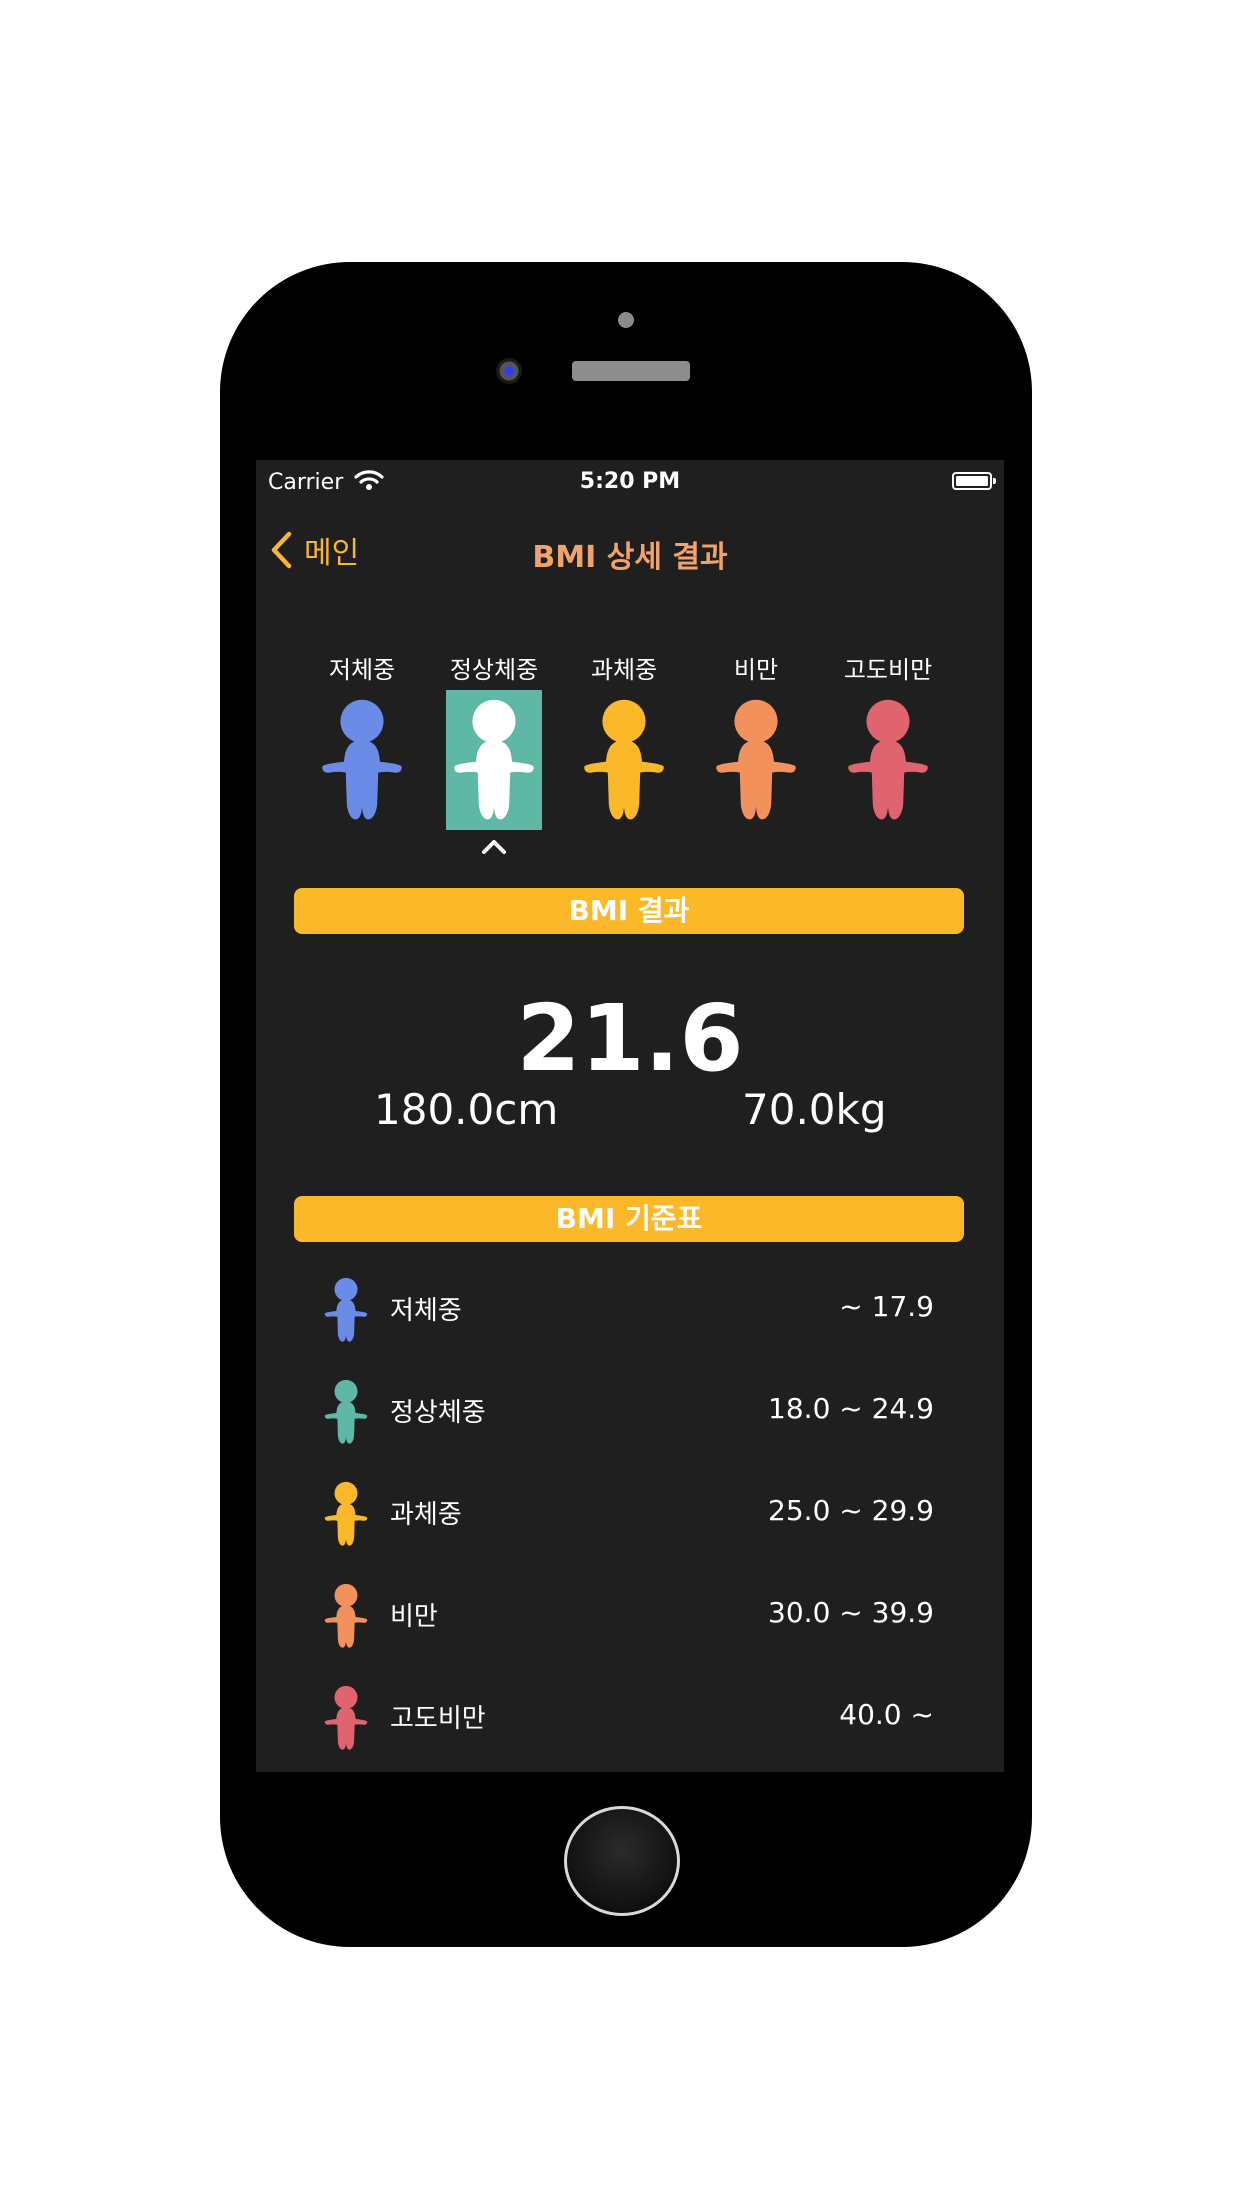  I want to click on row-label: 고도비만, so click(438, 1719).